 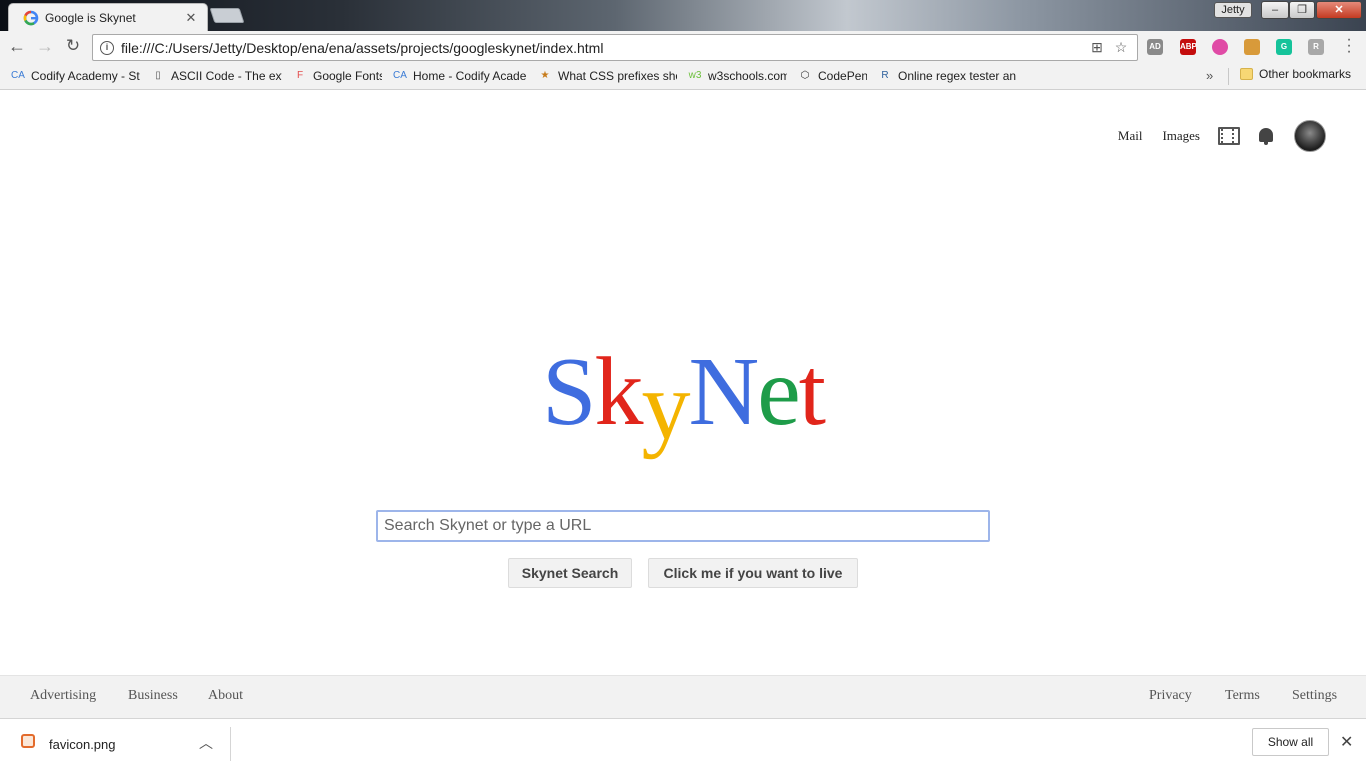 What do you see at coordinates (1314, 696) in the screenshot?
I see `footer-settings-link: Settings` at bounding box center [1314, 696].